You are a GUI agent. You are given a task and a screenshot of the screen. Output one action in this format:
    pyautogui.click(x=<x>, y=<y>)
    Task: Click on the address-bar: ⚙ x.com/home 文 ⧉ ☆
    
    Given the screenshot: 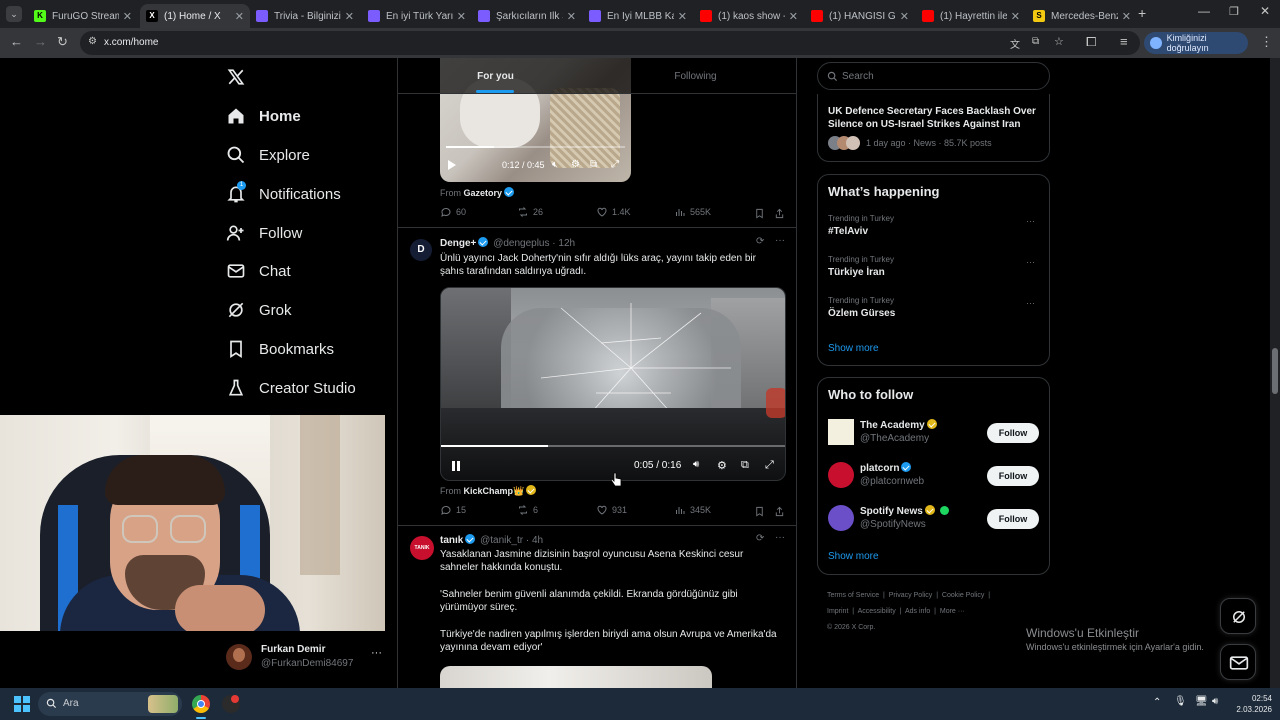 What is the action you would take?
    pyautogui.click(x=610, y=43)
    